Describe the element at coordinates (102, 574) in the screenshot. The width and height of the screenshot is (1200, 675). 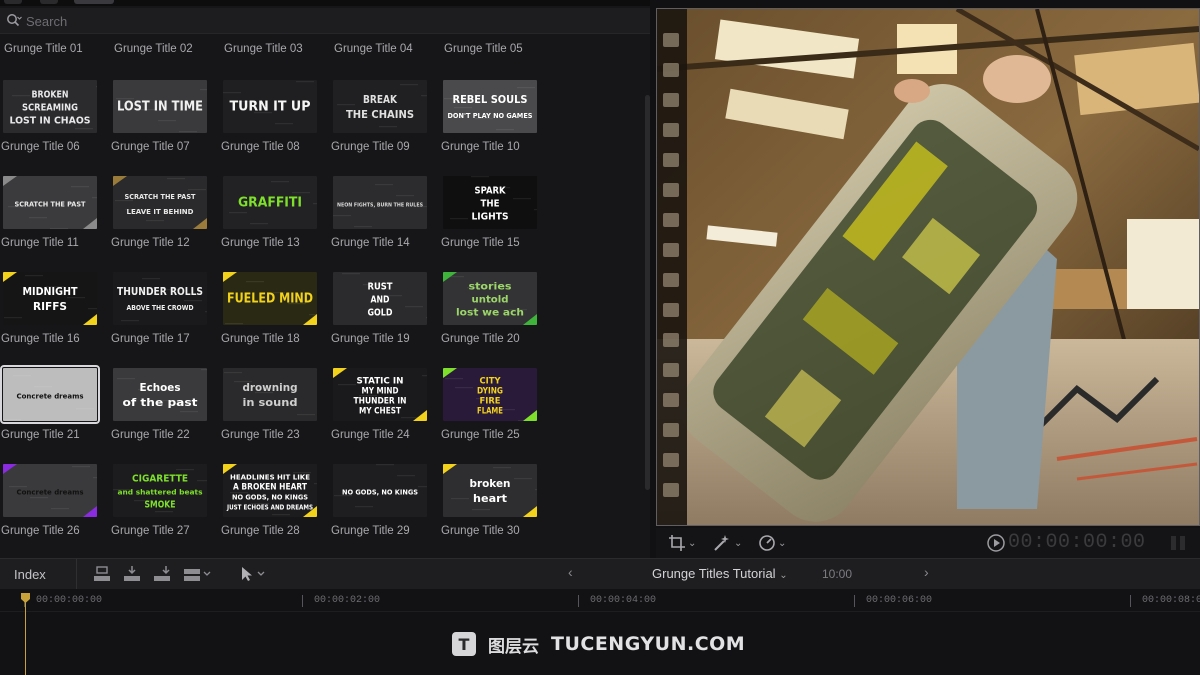
I see `connect-clip-icon` at that location.